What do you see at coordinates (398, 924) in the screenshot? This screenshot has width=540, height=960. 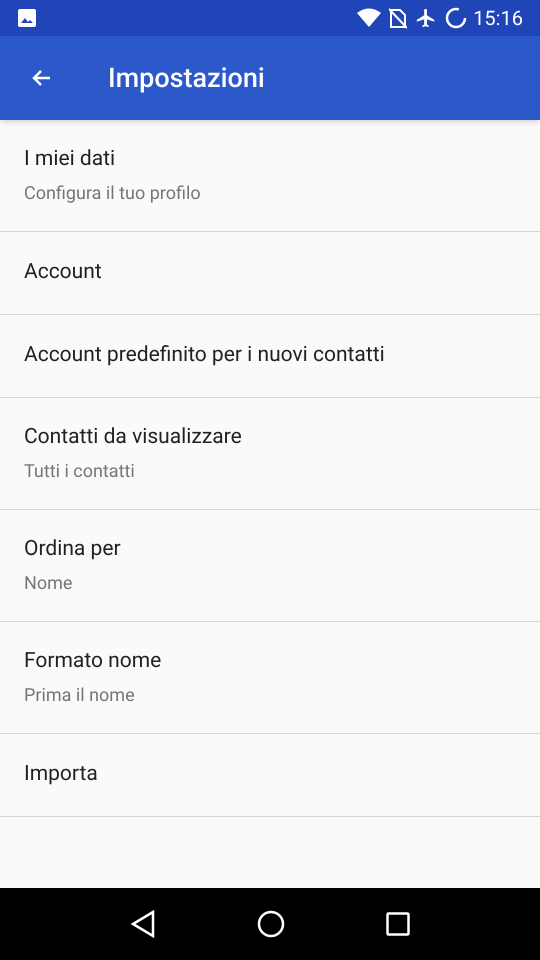 I see `recents-nav-icon` at bounding box center [398, 924].